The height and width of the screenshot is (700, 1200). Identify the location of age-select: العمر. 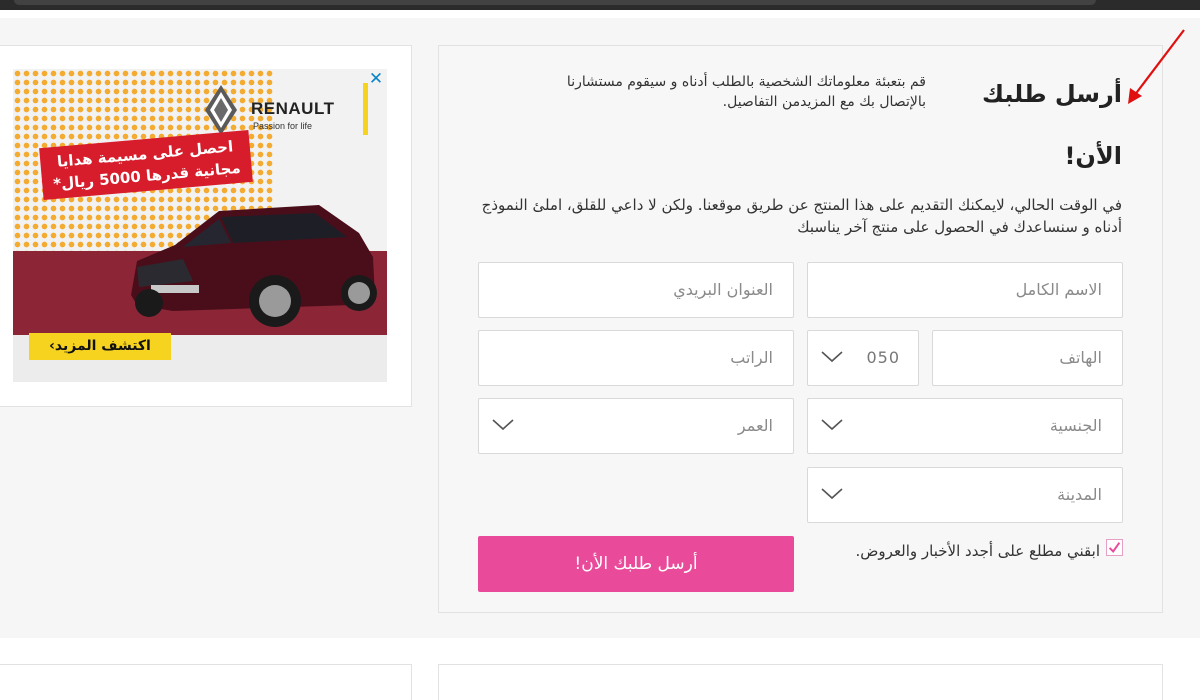
(636, 426).